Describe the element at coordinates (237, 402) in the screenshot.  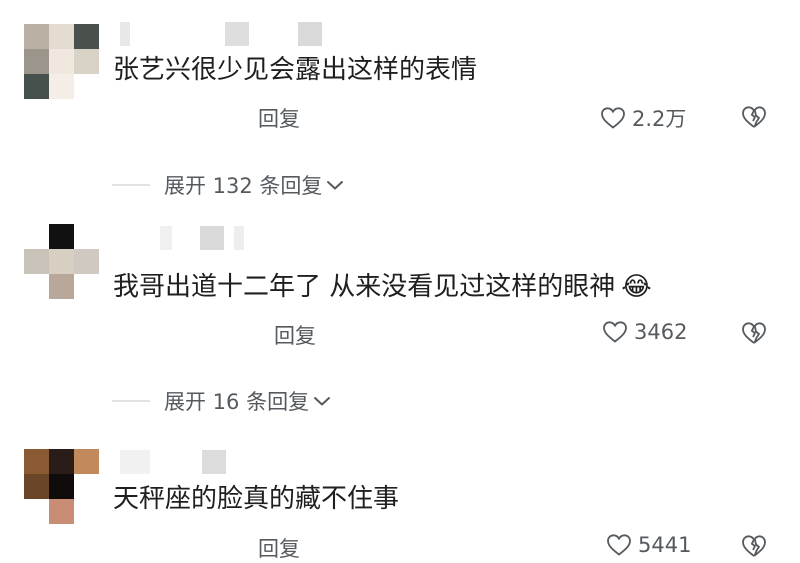
I see `expand-replies-label: 展开 16 条回复` at that location.